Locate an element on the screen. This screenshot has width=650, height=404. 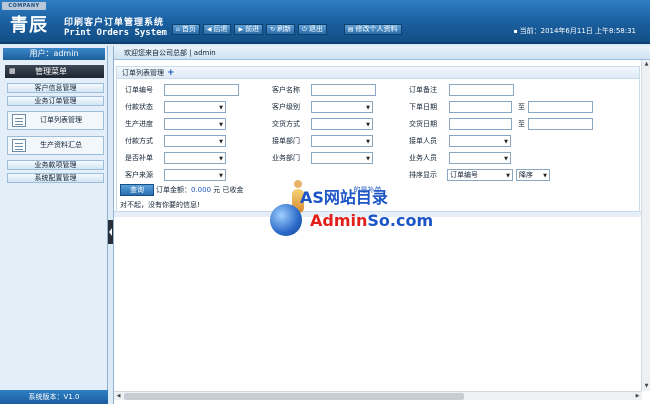
sidebar-item-production-summary: 生产资料汇总 is located at coordinates (55, 145).